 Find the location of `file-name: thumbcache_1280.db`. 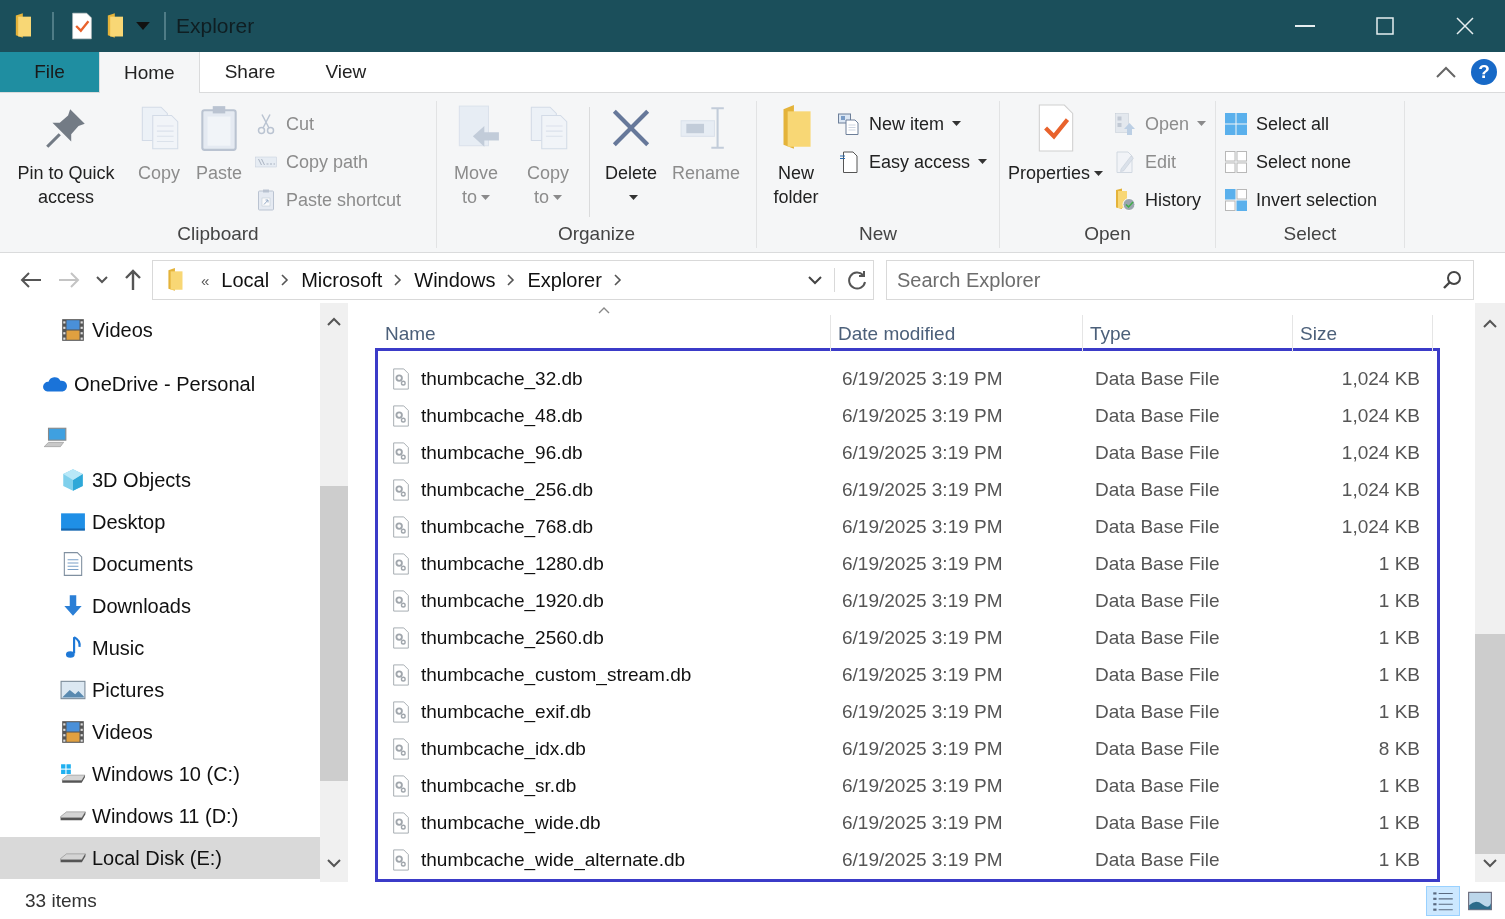

file-name: thumbcache_1280.db is located at coordinates (512, 563).